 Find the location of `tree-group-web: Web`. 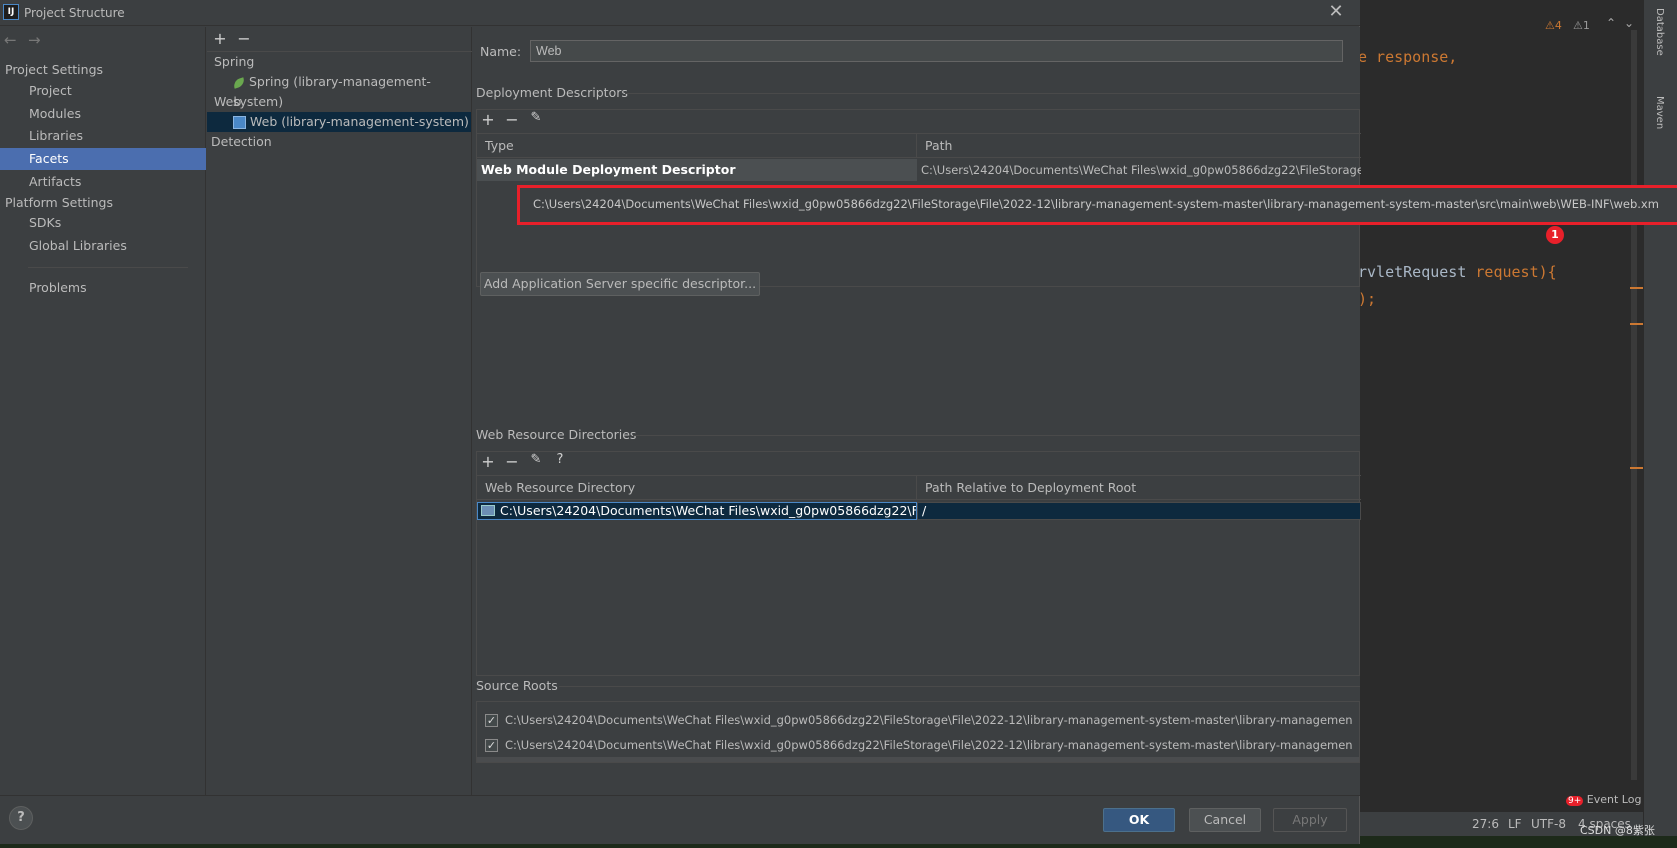

tree-group-web: Web is located at coordinates (341, 102).